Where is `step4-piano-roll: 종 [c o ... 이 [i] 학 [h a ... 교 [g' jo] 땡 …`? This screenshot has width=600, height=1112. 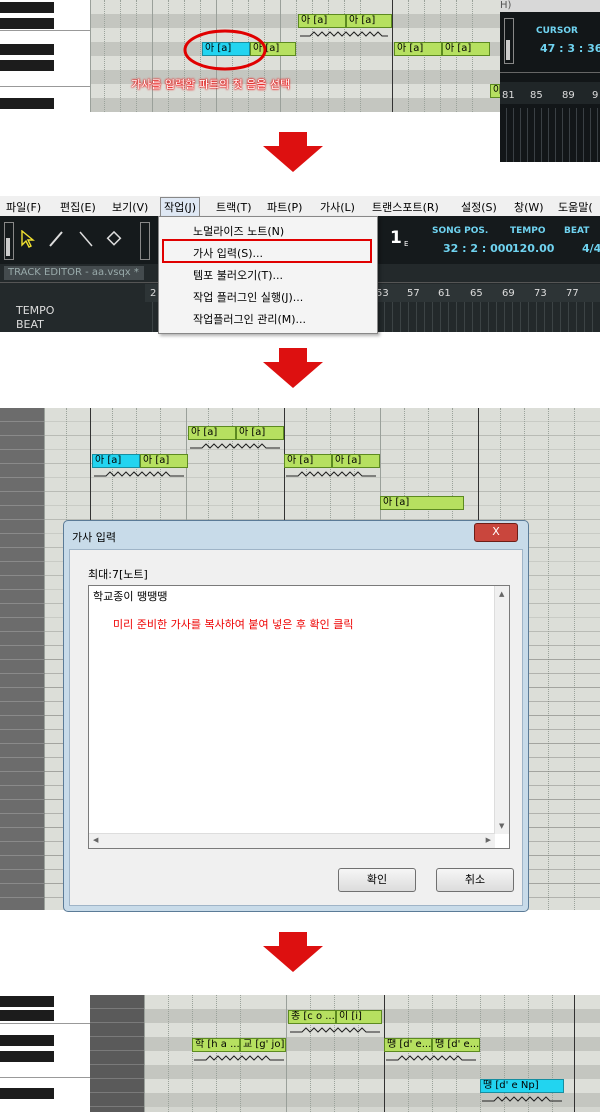
step4-piano-roll: 종 [c o ... 이 [i] 학 [h a ... 교 [g' jo] 땡 … is located at coordinates (300, 1053).